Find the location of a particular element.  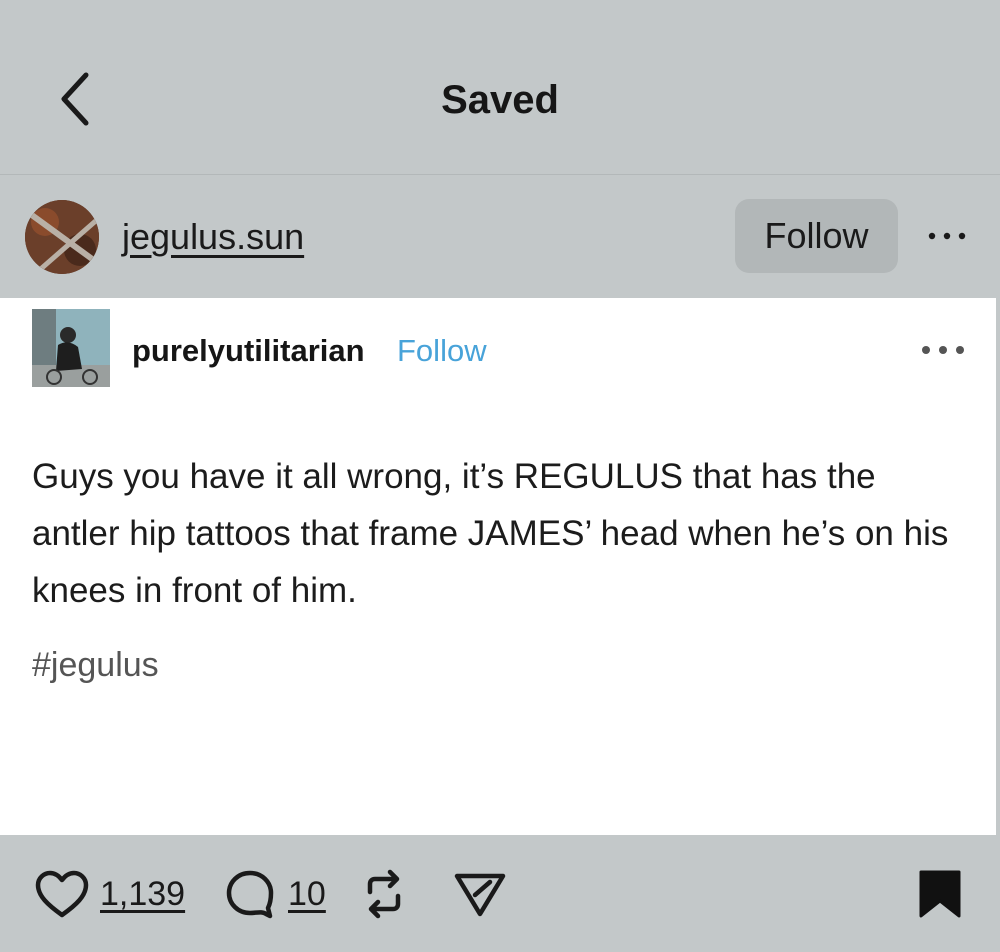

reblog-more-button is located at coordinates (943, 350).